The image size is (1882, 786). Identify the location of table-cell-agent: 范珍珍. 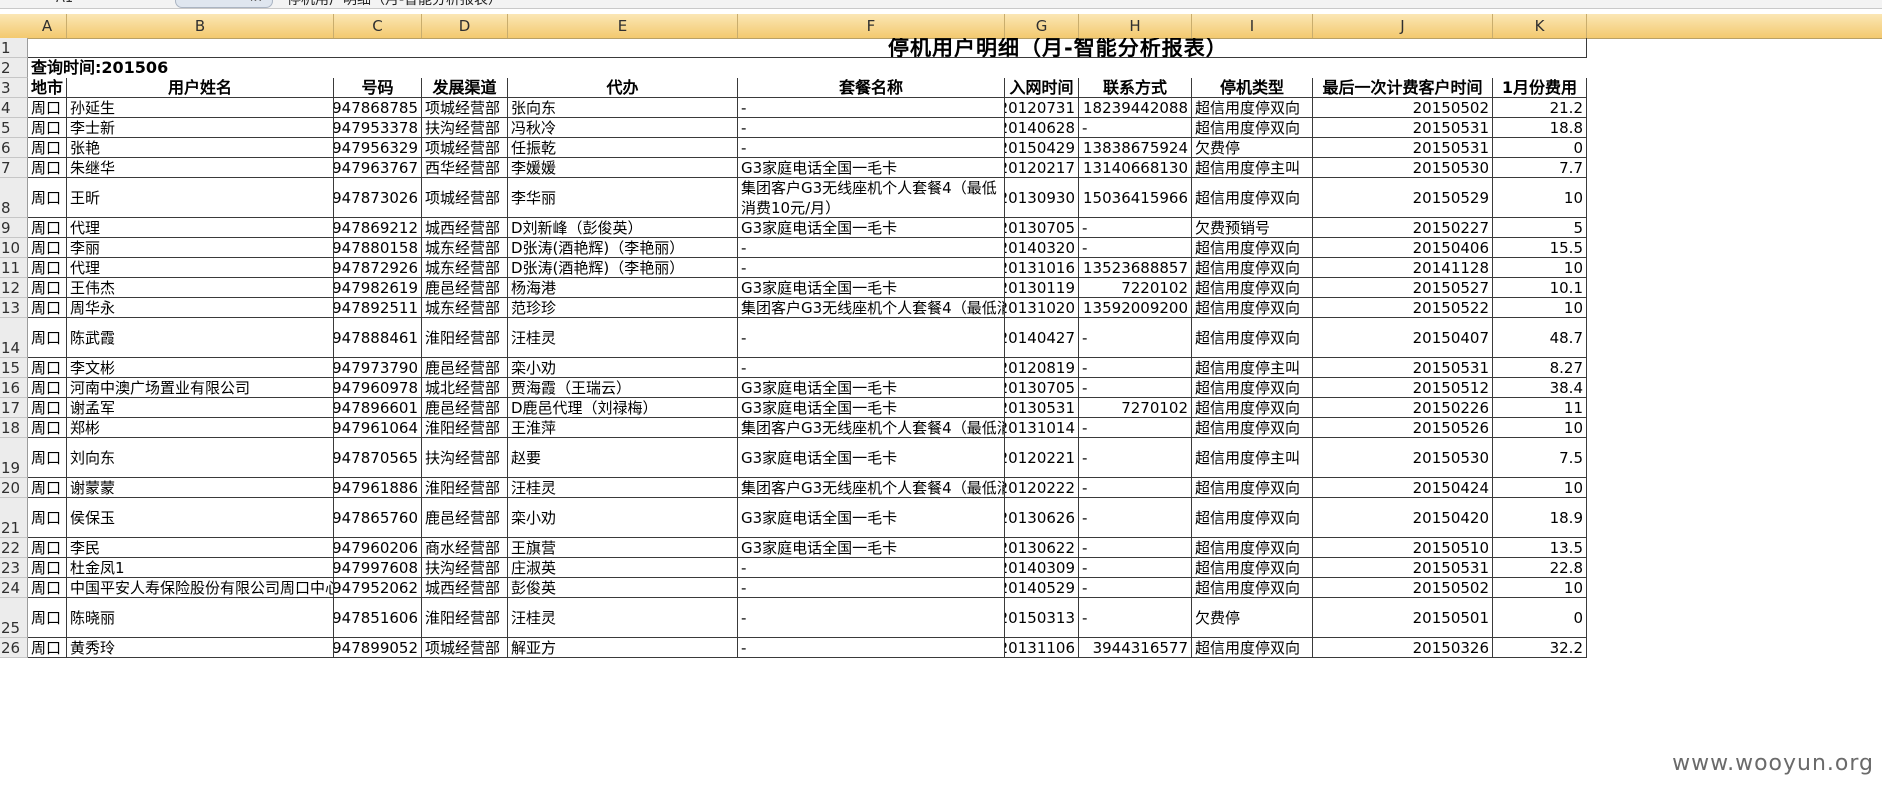
(623, 308).